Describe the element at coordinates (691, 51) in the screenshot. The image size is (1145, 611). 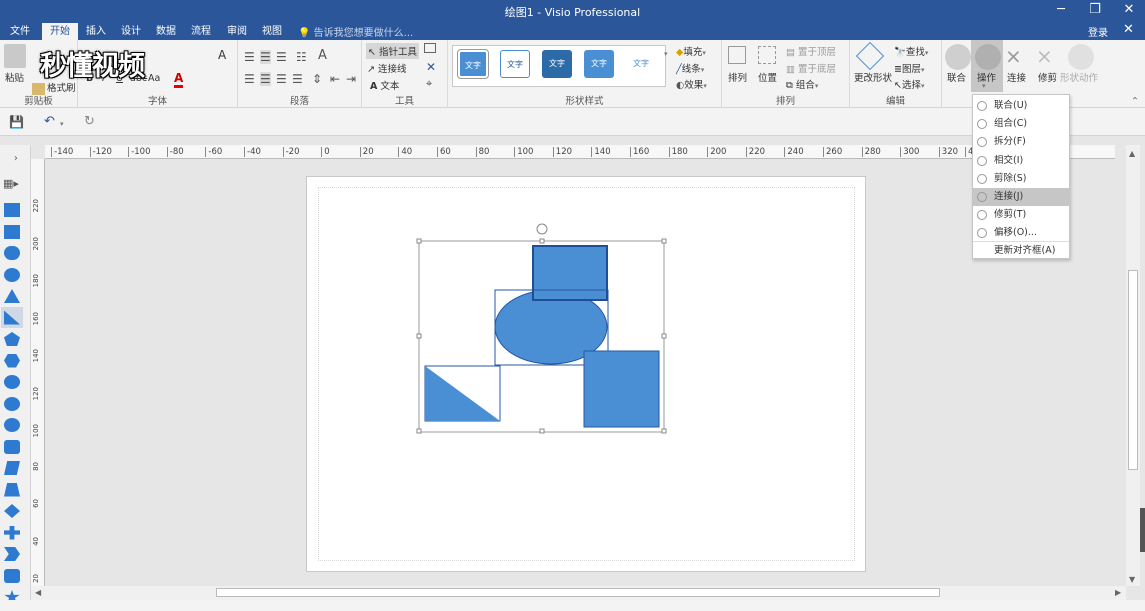
I see `fill-button: ◆填充▾` at that location.